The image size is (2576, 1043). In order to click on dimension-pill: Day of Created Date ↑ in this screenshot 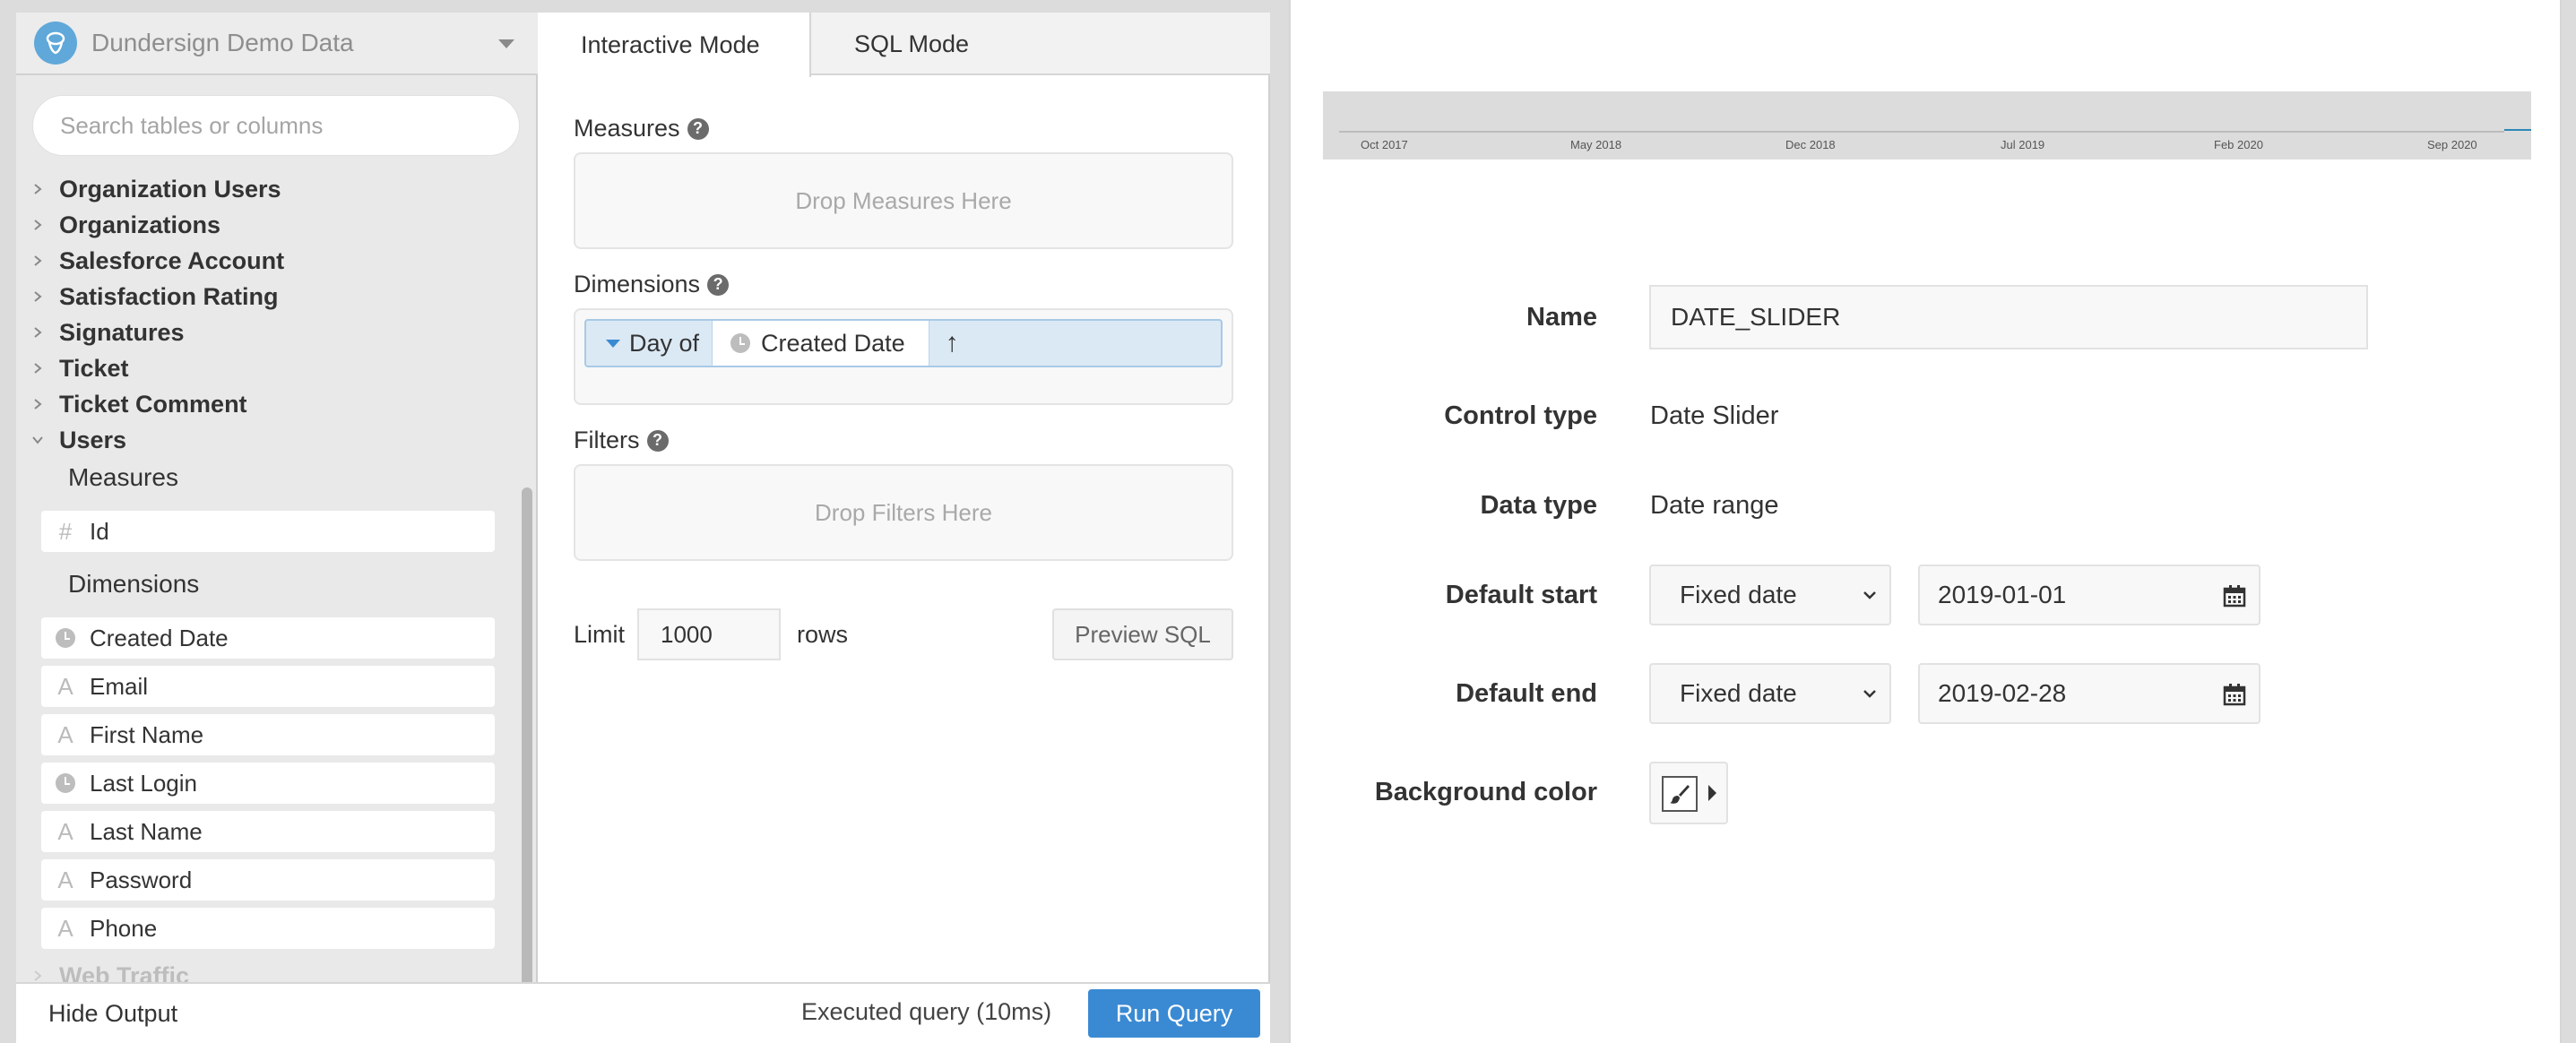, I will do `click(903, 343)`.